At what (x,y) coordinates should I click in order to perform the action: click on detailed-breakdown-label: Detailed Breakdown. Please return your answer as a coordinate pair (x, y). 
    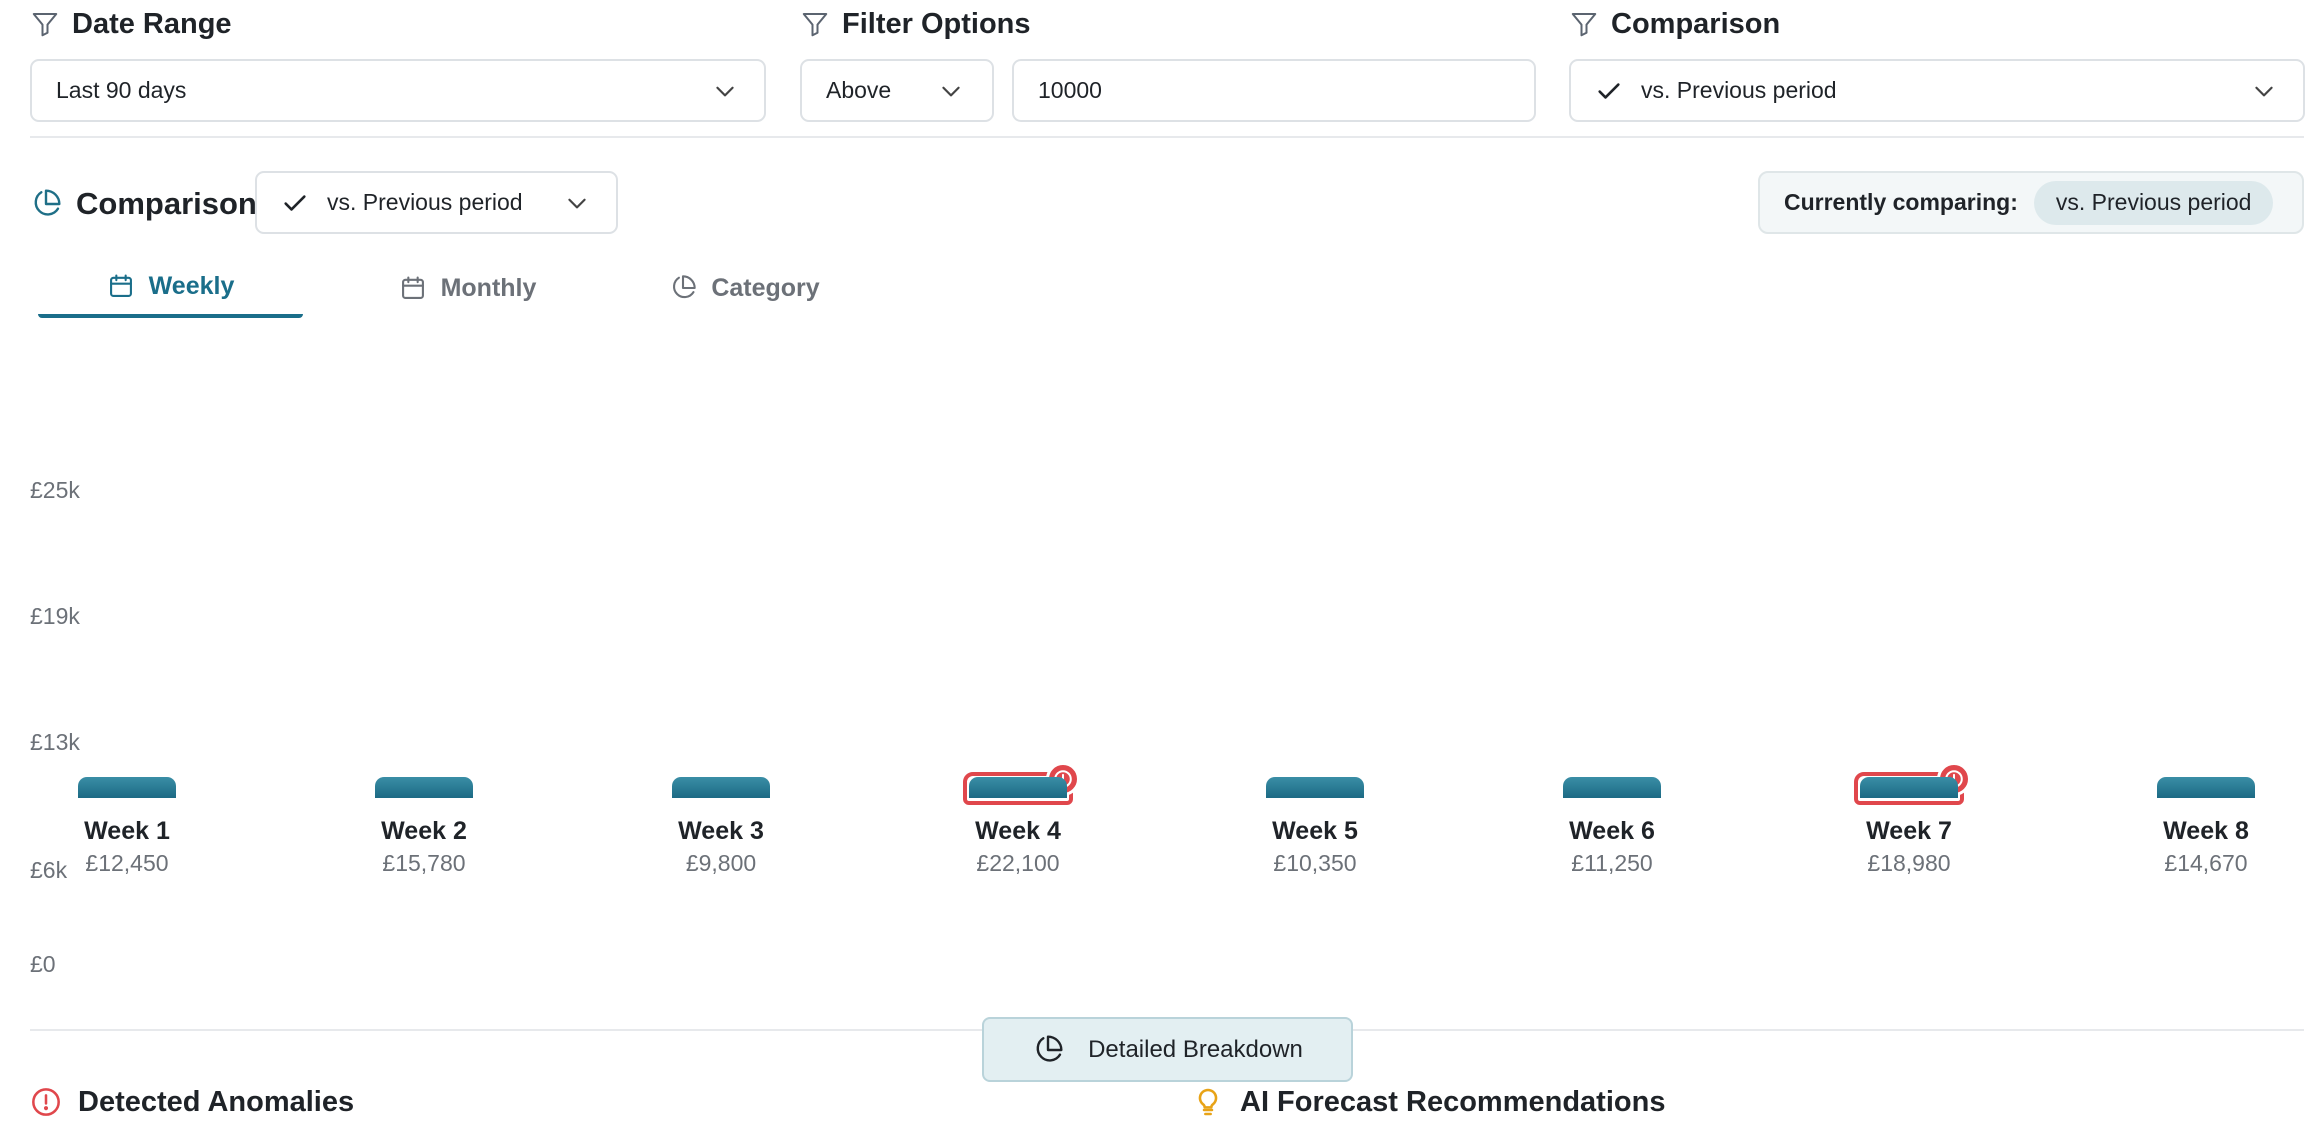
    Looking at the image, I should click on (1195, 1049).